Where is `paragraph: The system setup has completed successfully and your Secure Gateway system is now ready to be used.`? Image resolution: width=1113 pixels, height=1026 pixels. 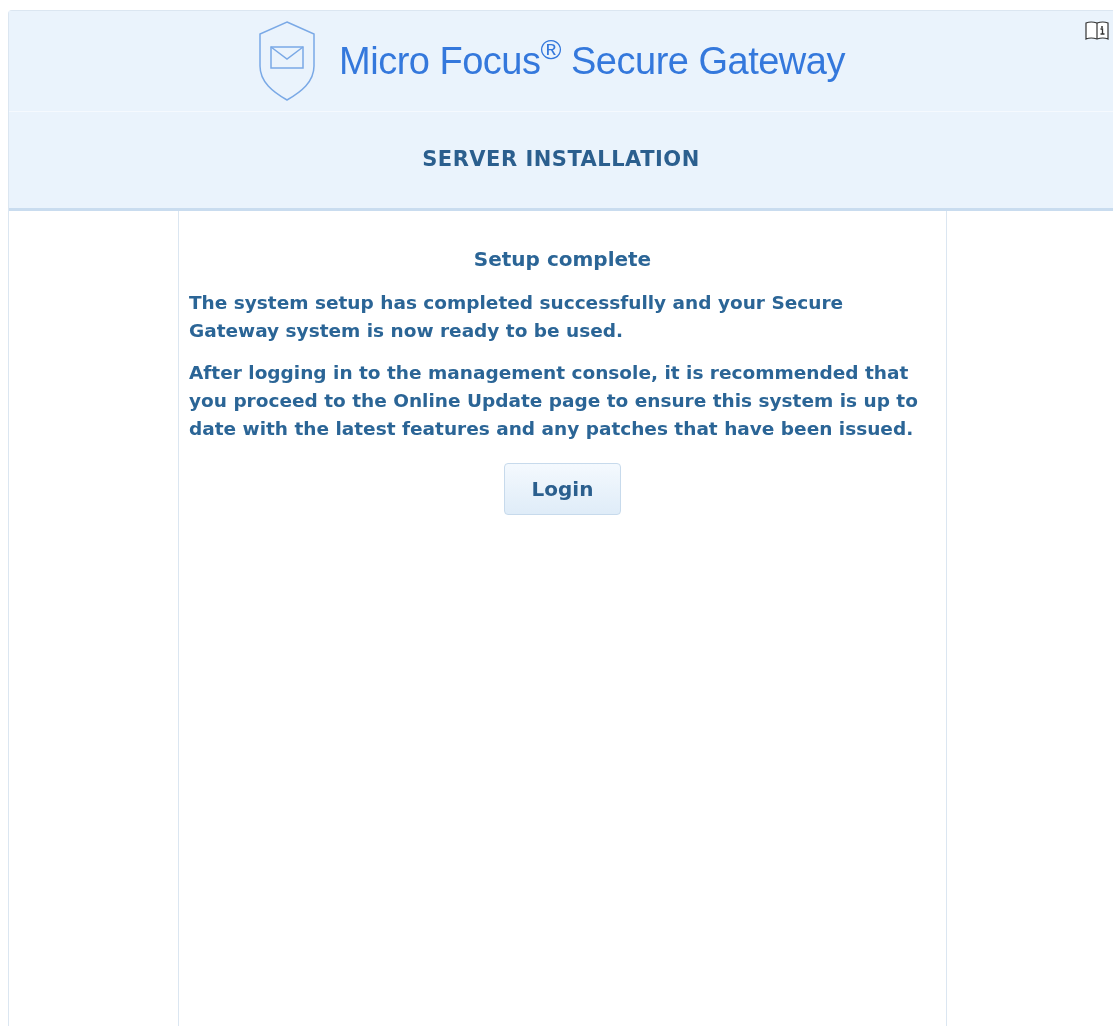 paragraph: The system setup has completed successfully and your Secure Gateway system is now ready to be used. is located at coordinates (517, 317).